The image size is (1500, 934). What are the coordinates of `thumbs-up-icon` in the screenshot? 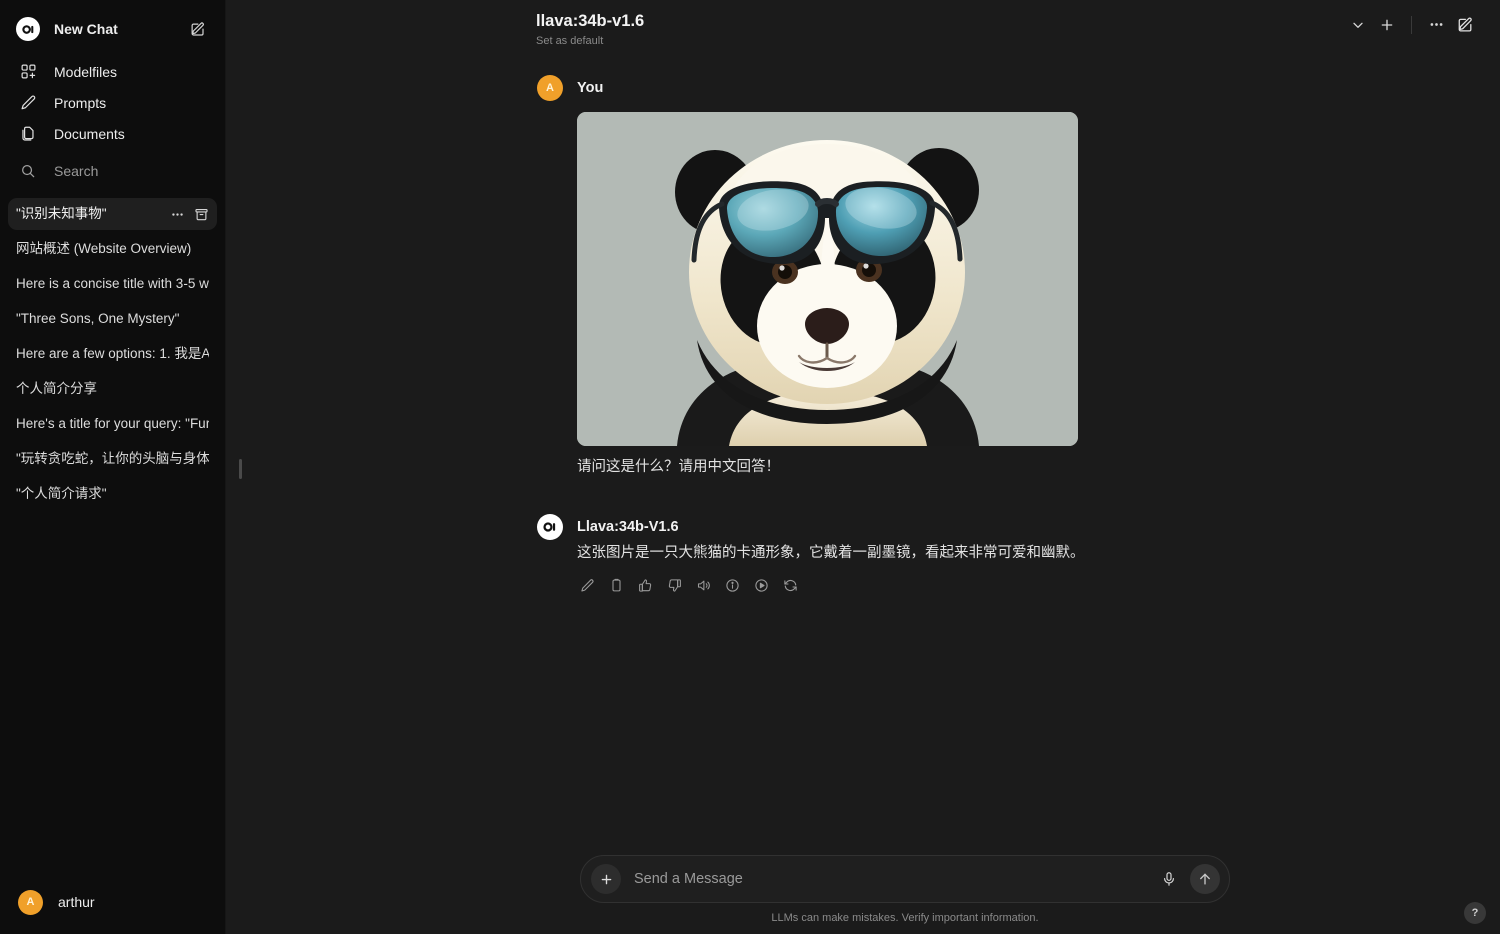 It's located at (645, 585).